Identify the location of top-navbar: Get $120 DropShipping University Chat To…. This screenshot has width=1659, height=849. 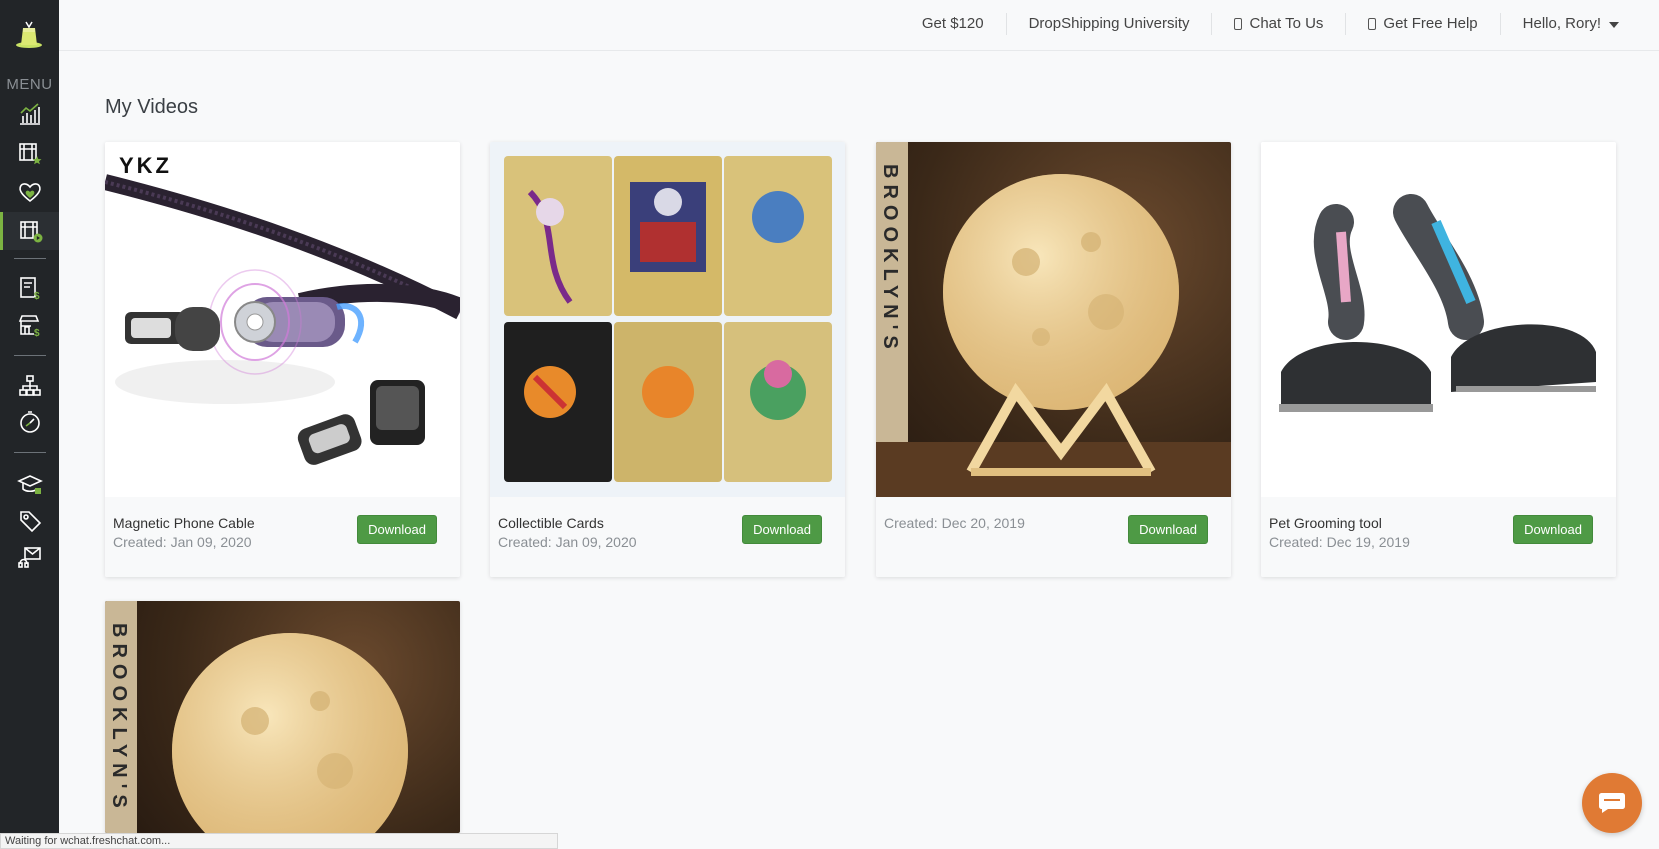
(859, 25).